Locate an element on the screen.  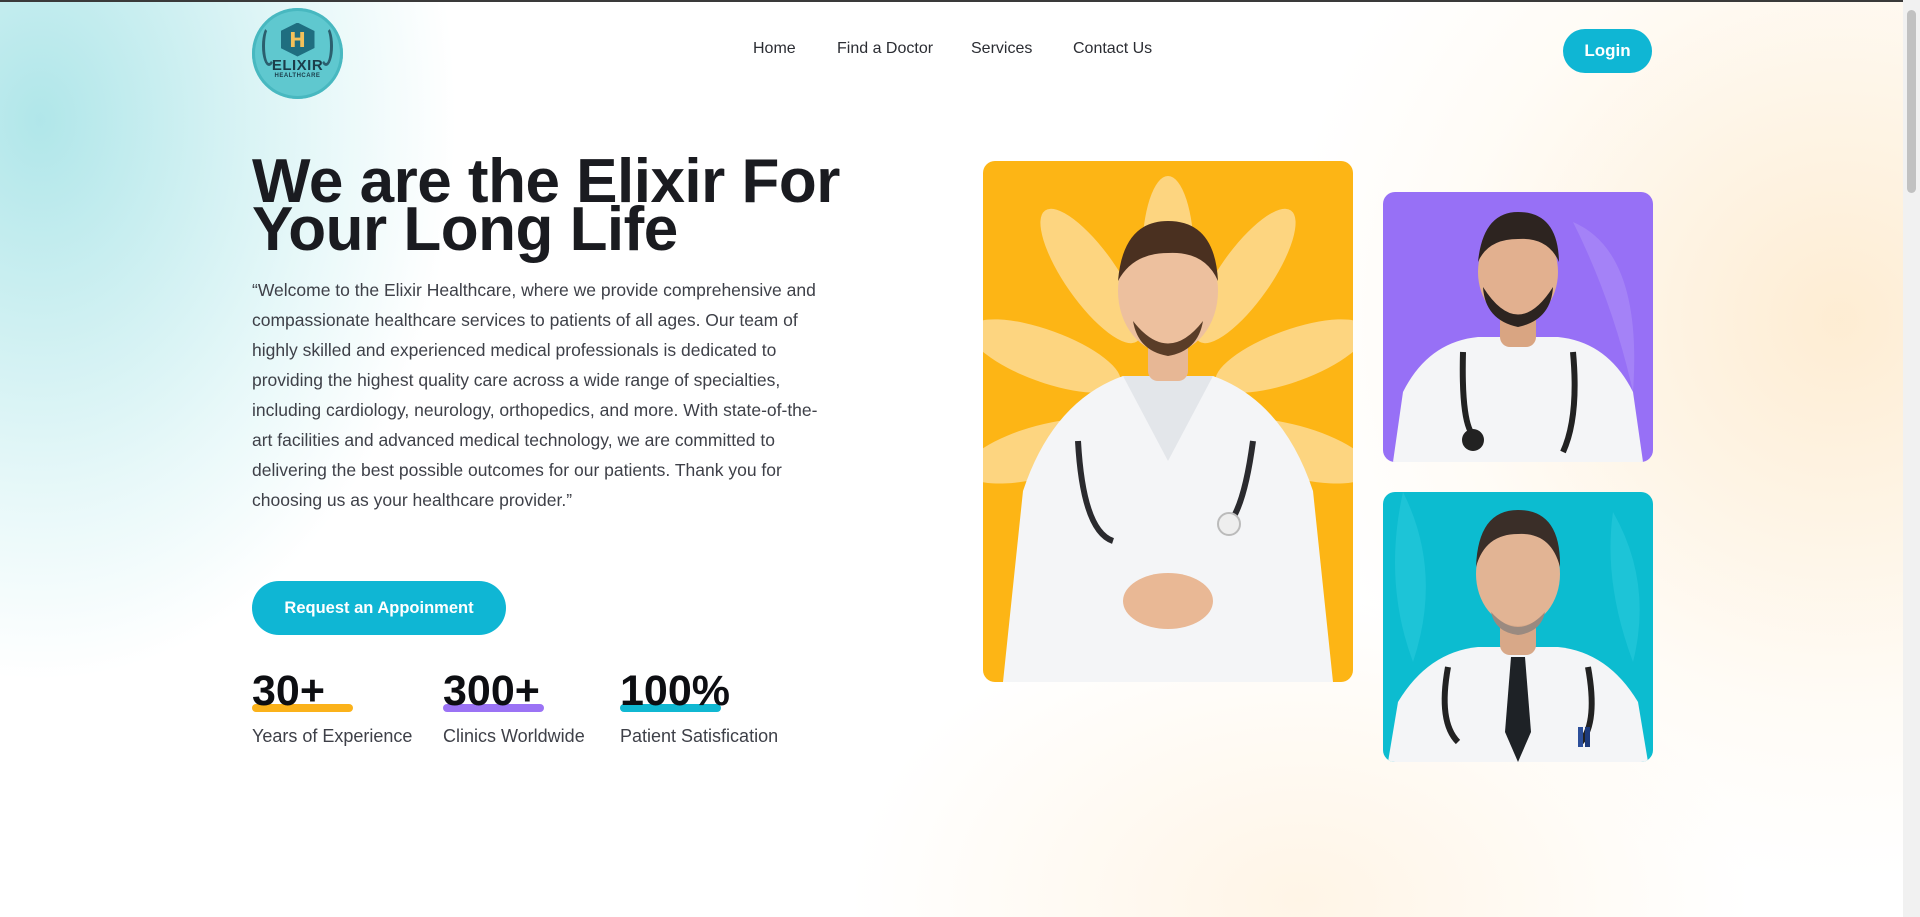
logo-sub-text: HEALTHCARE is located at coordinates (297, 75).